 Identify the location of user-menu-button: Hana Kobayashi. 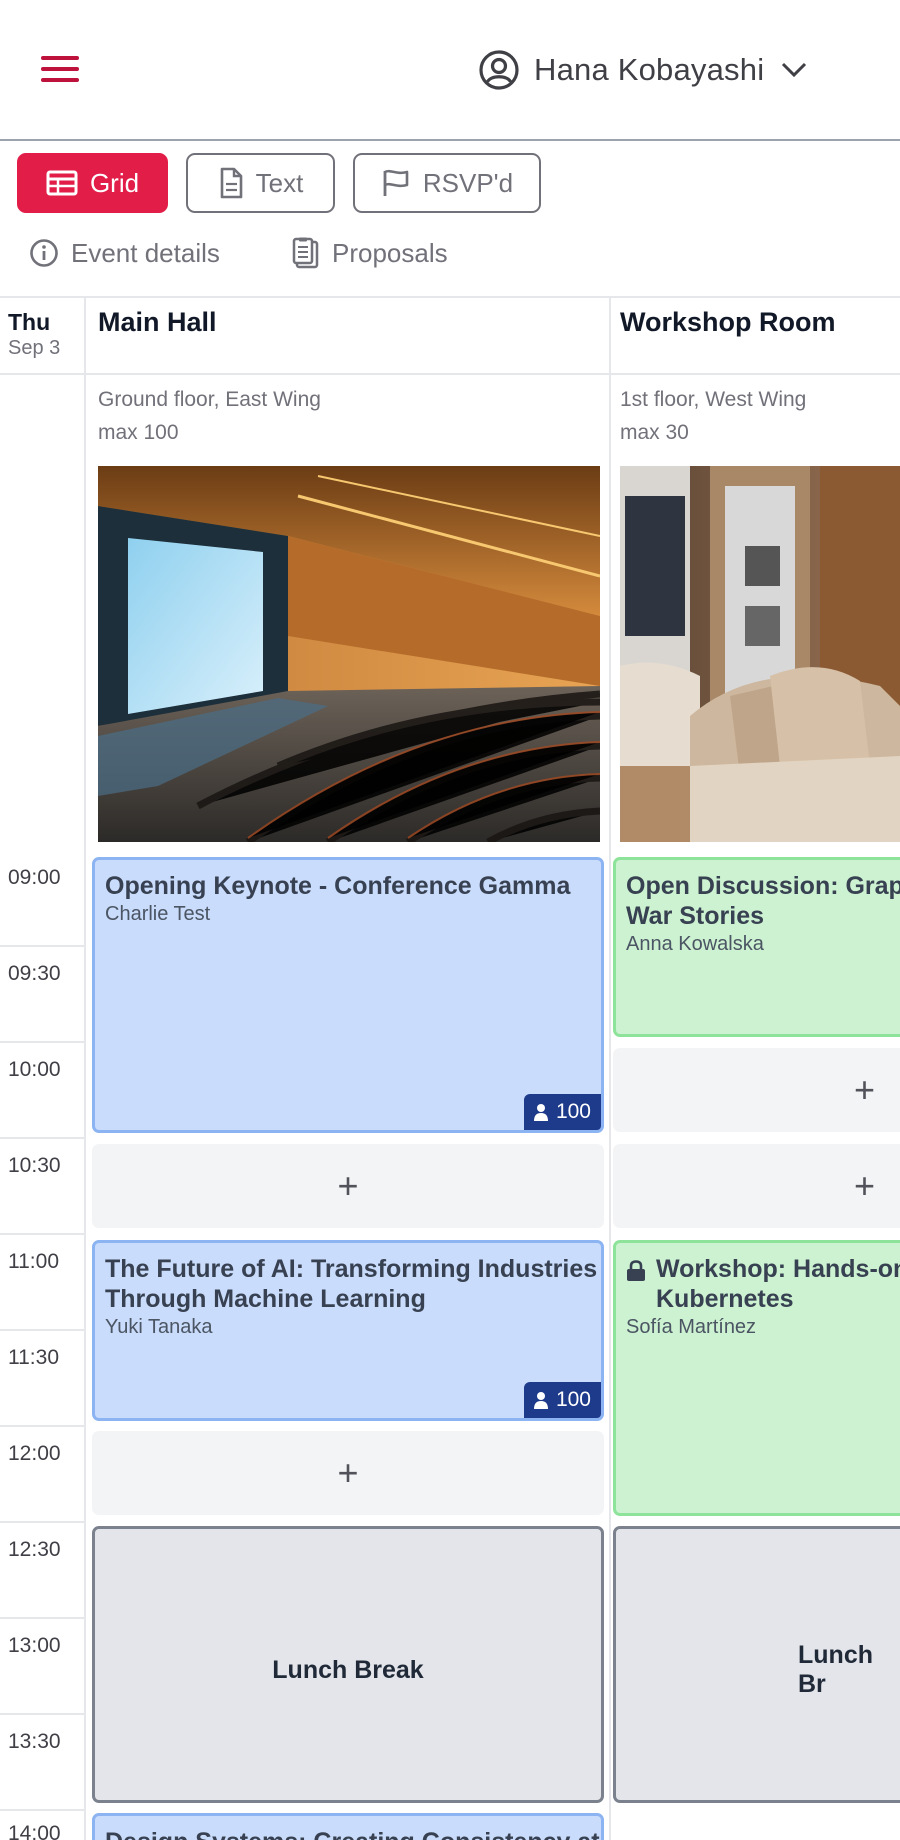
(643, 70).